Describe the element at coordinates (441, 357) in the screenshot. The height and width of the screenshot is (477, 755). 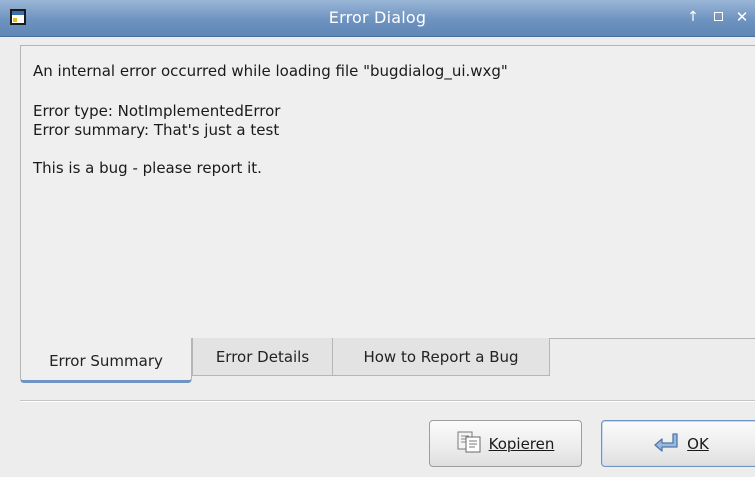
I see `tab-how-to-report: How to Report a Bug` at that location.